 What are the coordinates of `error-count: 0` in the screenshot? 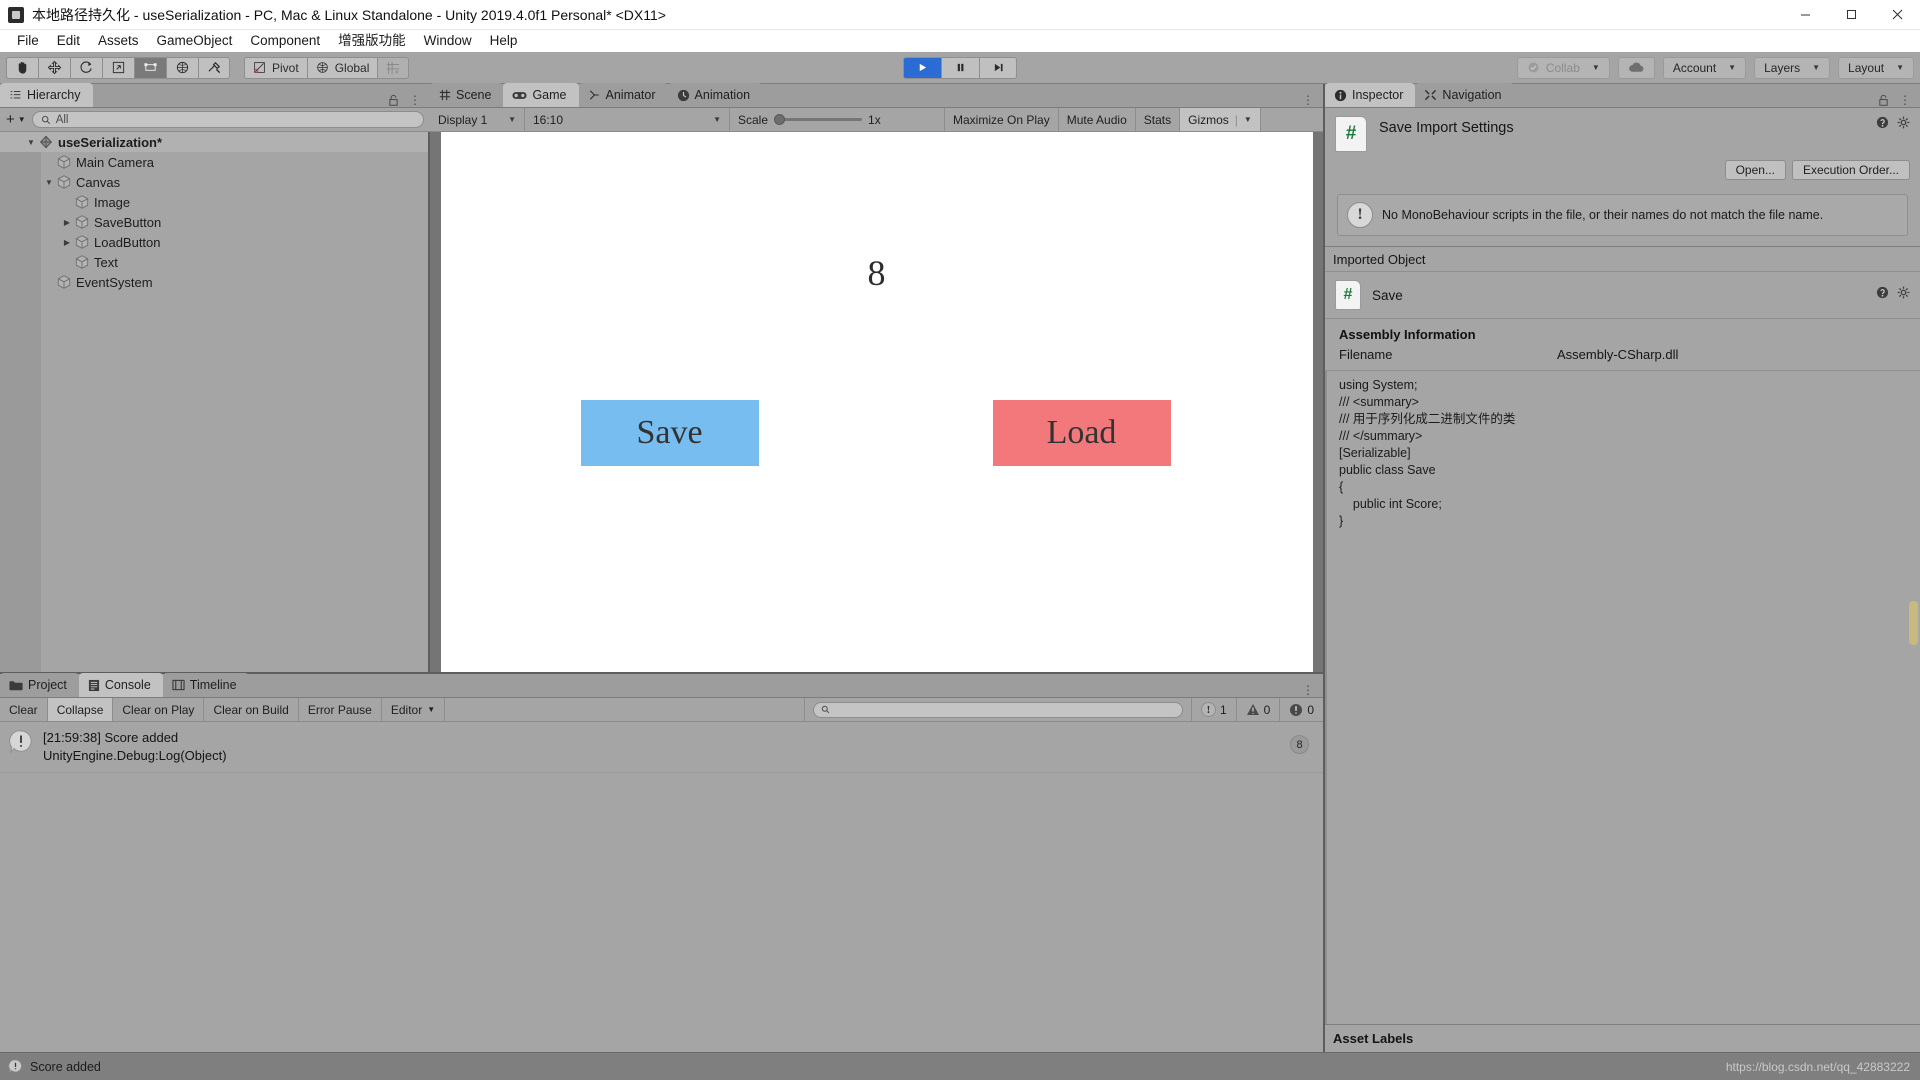 It's located at (1301, 709).